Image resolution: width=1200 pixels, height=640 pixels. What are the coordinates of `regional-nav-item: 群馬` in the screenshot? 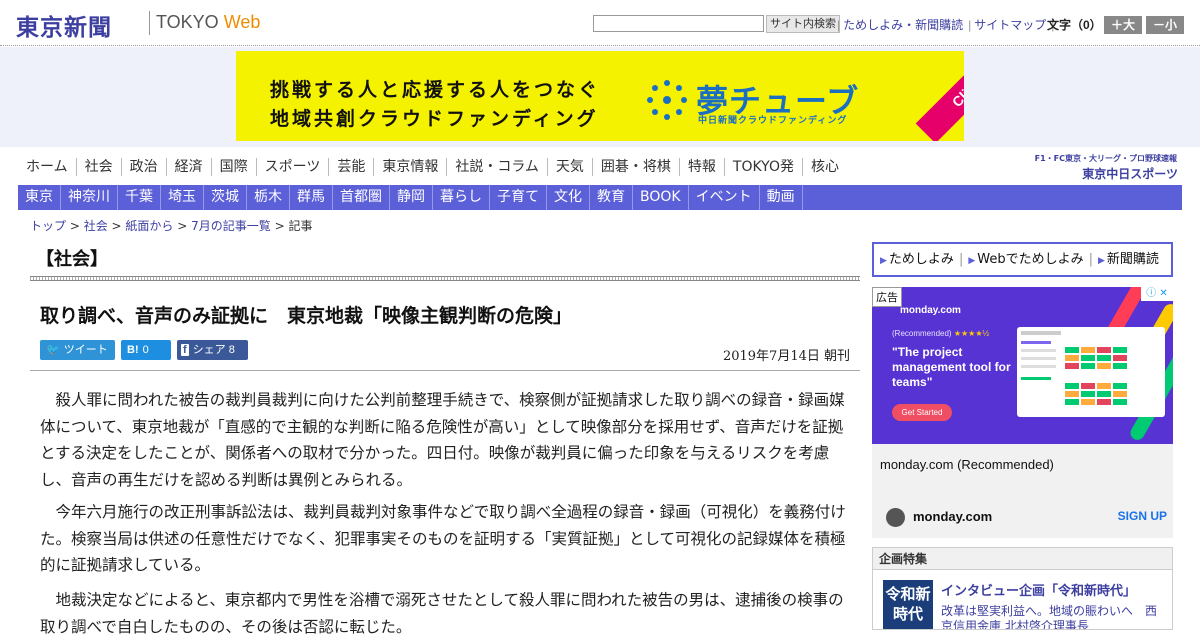 It's located at (311, 197).